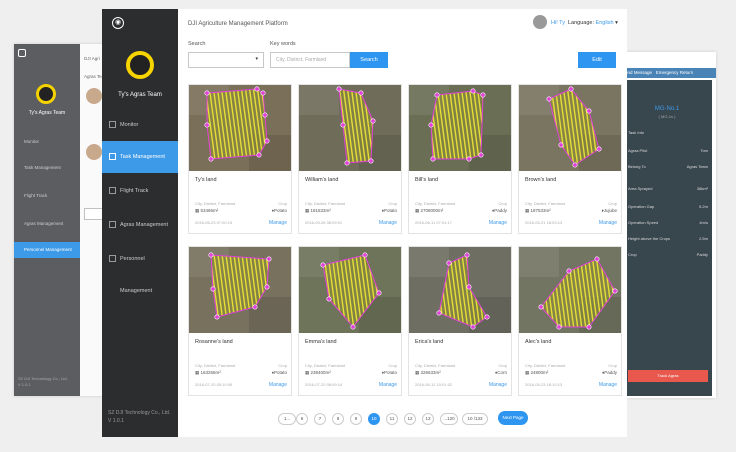 The height and width of the screenshot is (452, 736). I want to click on field-name: Brown's land, so click(541, 180).